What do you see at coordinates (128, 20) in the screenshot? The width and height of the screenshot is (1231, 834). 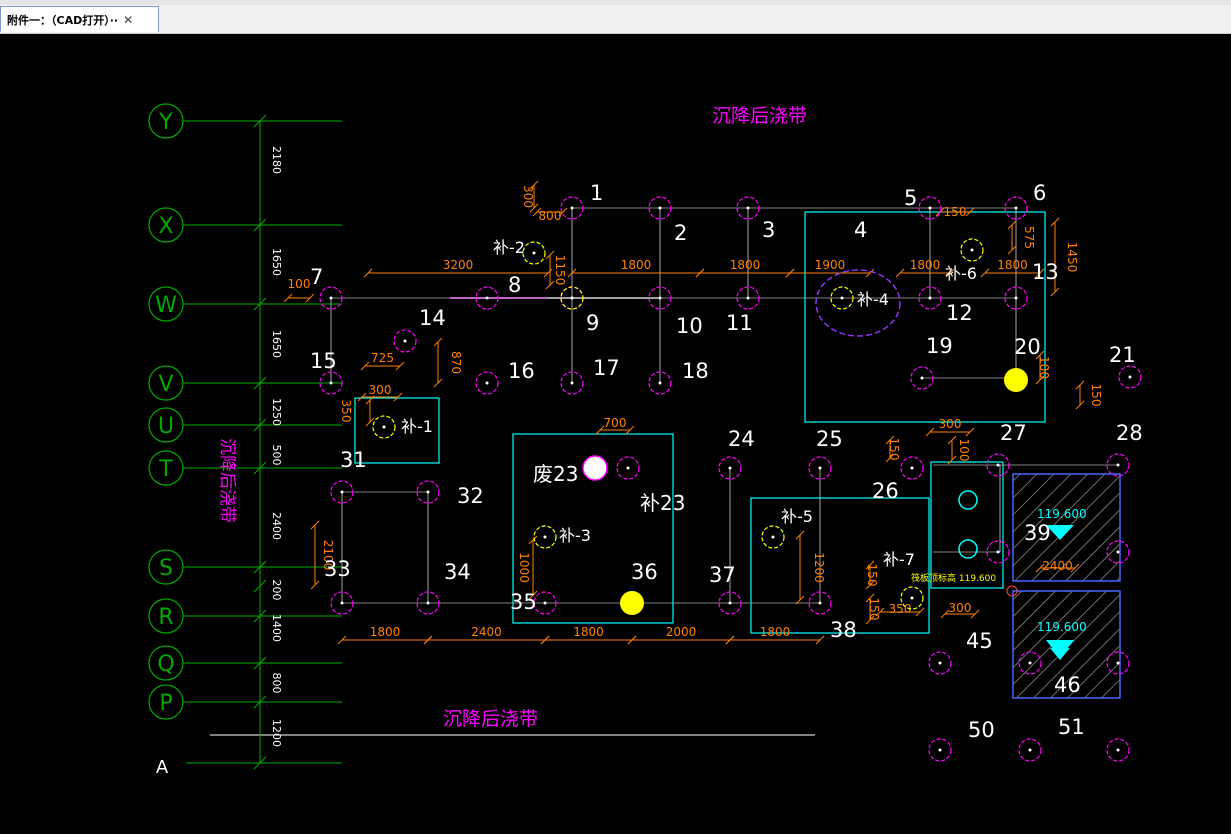 I see `close-tab-icon: ✕` at bounding box center [128, 20].